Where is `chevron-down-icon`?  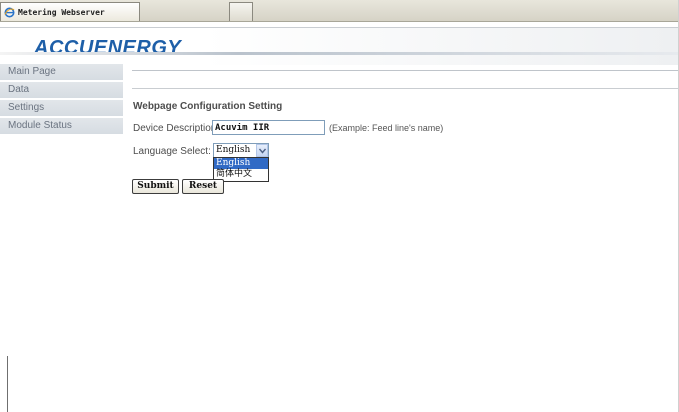
chevron-down-icon is located at coordinates (262, 150).